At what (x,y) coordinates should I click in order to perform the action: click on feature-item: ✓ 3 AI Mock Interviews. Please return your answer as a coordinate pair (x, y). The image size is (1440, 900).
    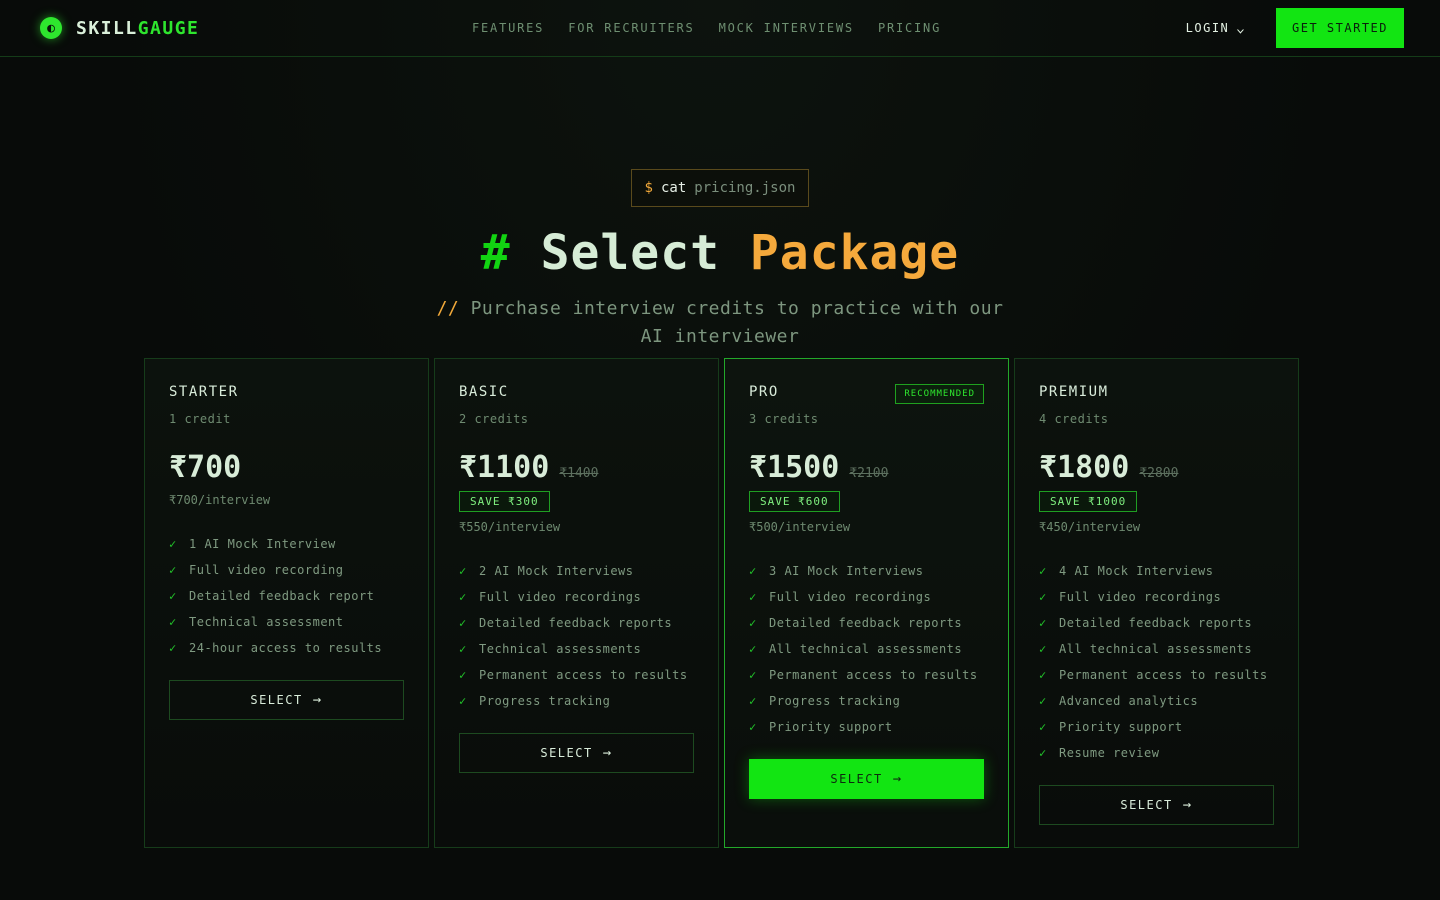
    Looking at the image, I should click on (866, 571).